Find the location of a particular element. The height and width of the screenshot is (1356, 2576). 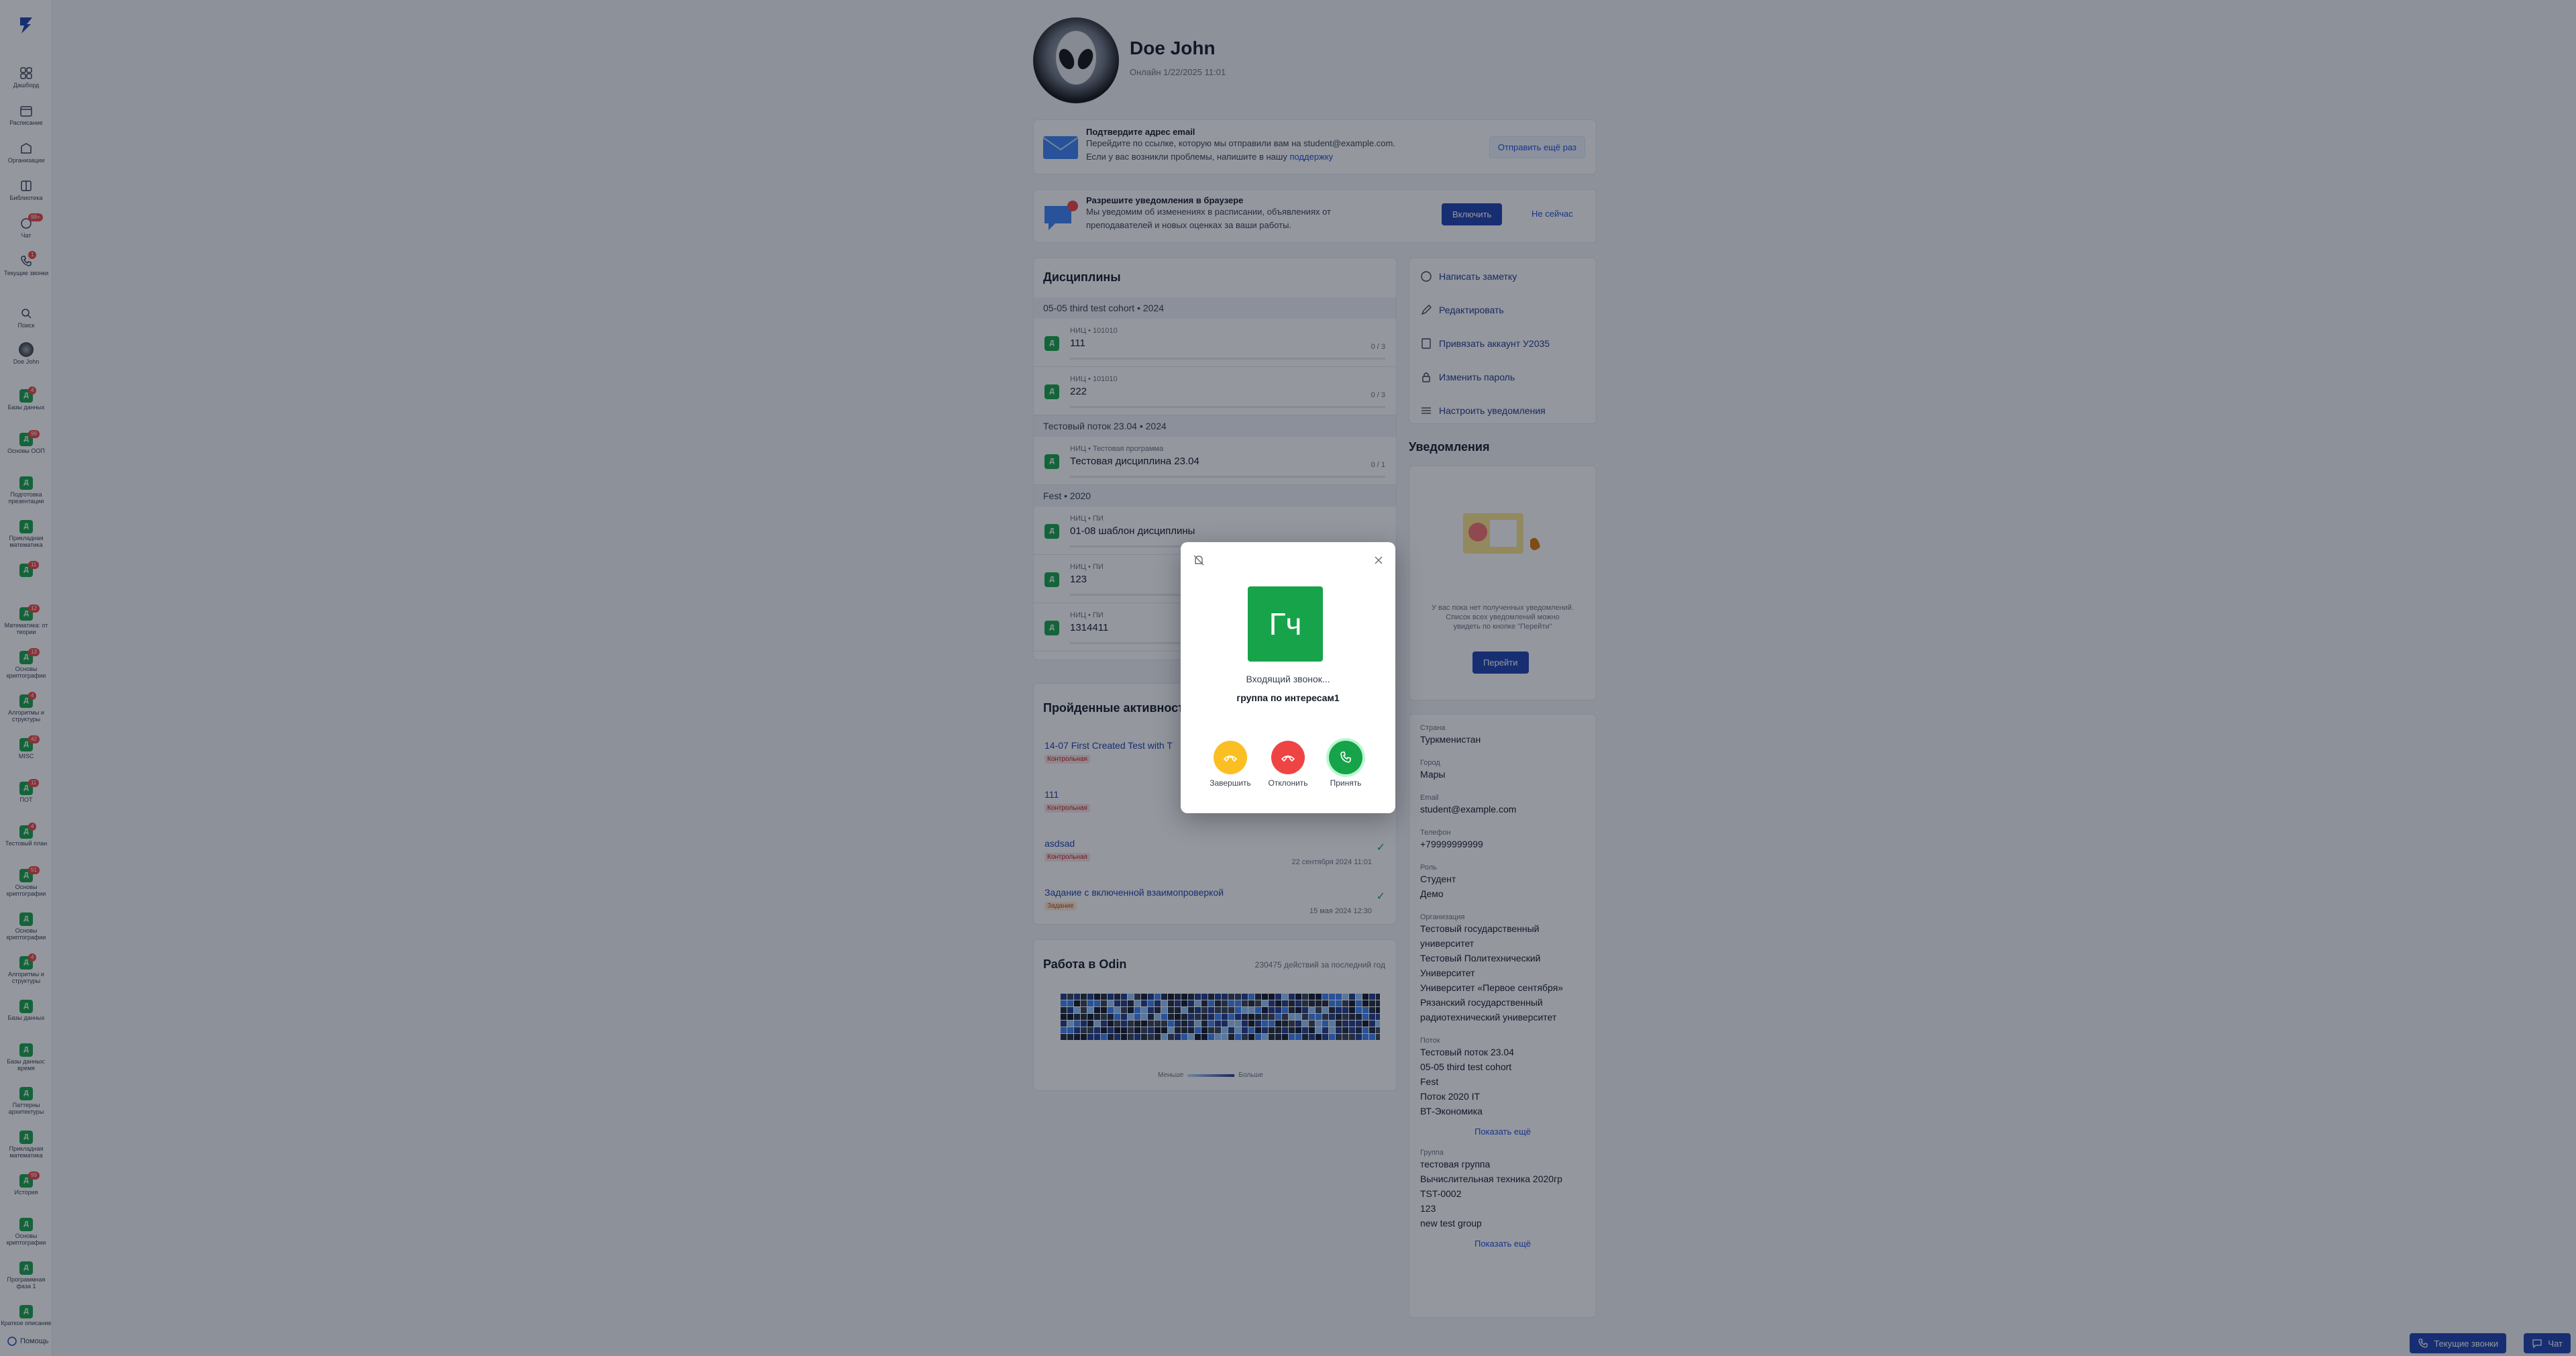

finish-call-circle is located at coordinates (1230, 757).